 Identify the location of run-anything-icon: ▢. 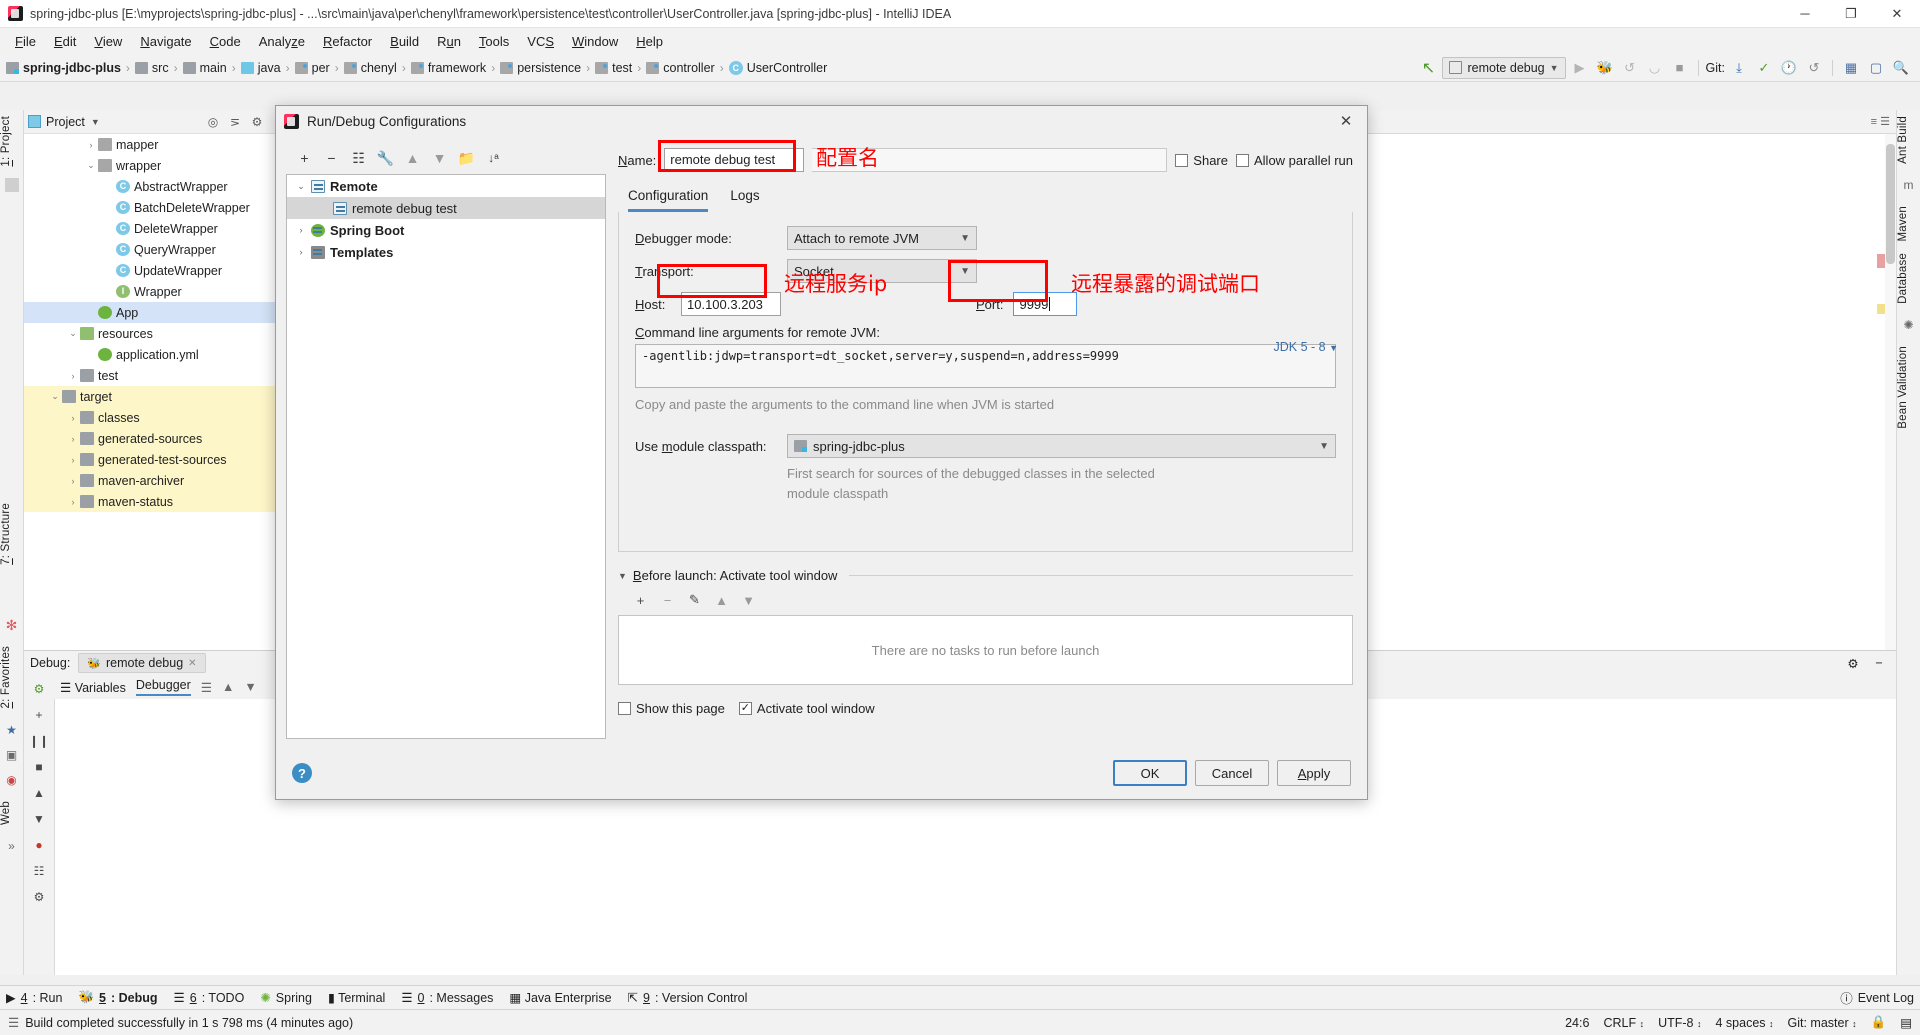
(1876, 68).